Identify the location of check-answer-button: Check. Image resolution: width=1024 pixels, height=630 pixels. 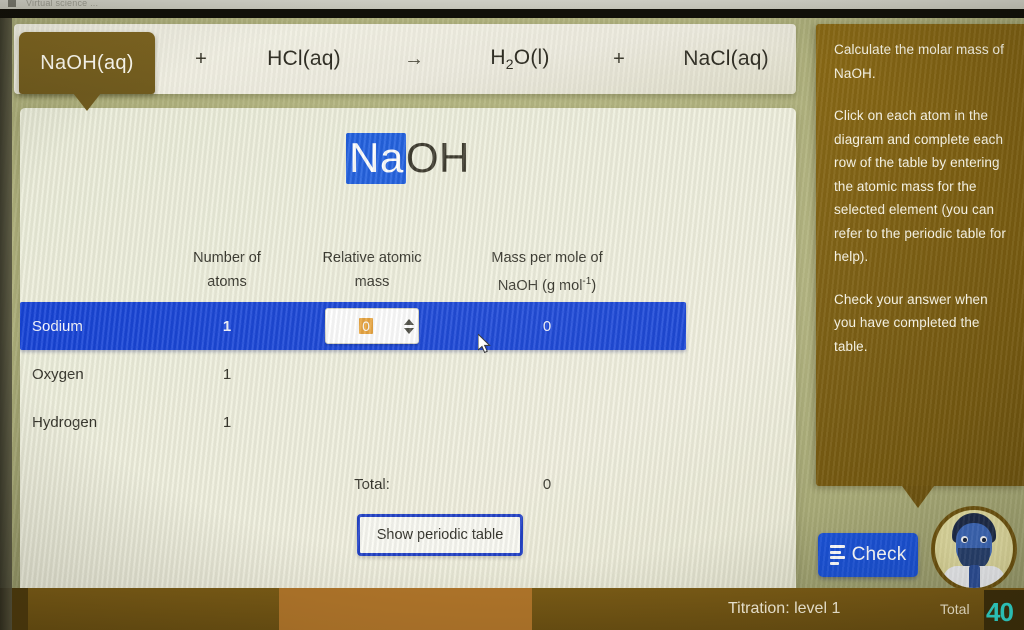
(868, 555).